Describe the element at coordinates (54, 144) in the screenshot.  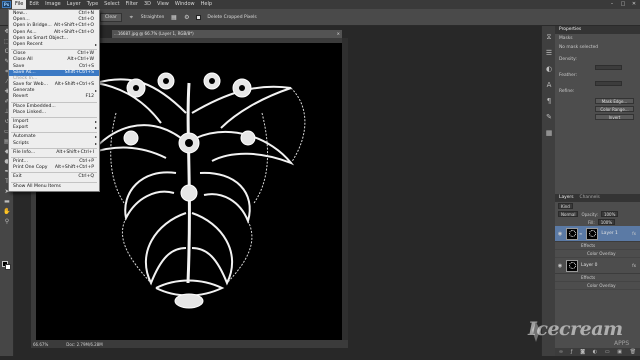
I see `file-menu-item: Scripts ▸` at that location.